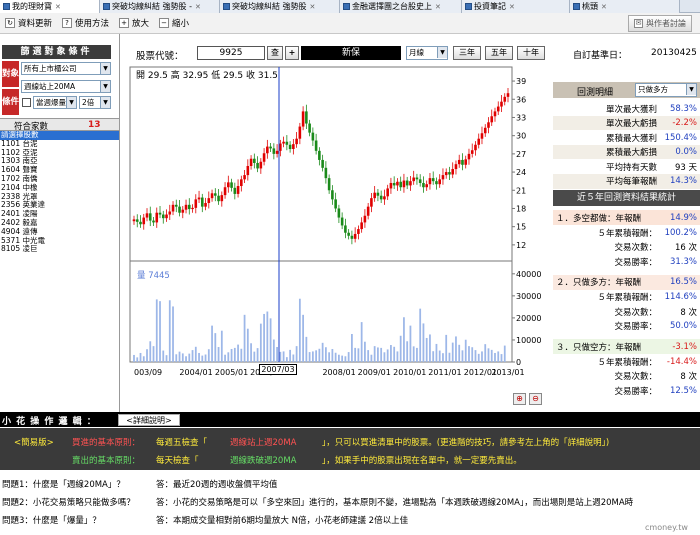 The height and width of the screenshot is (535, 700). What do you see at coordinates (174, 23) in the screenshot?
I see `zoom-out-button: − 縮小` at bounding box center [174, 23].